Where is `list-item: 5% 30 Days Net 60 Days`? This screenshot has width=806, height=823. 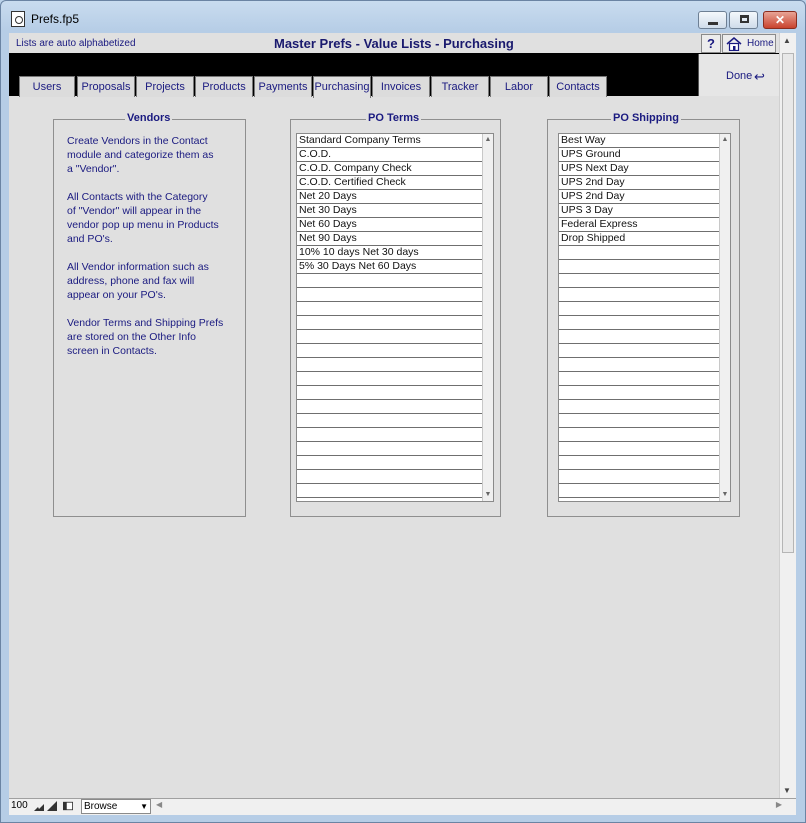 list-item: 5% 30 Days Net 60 Days is located at coordinates (389, 267).